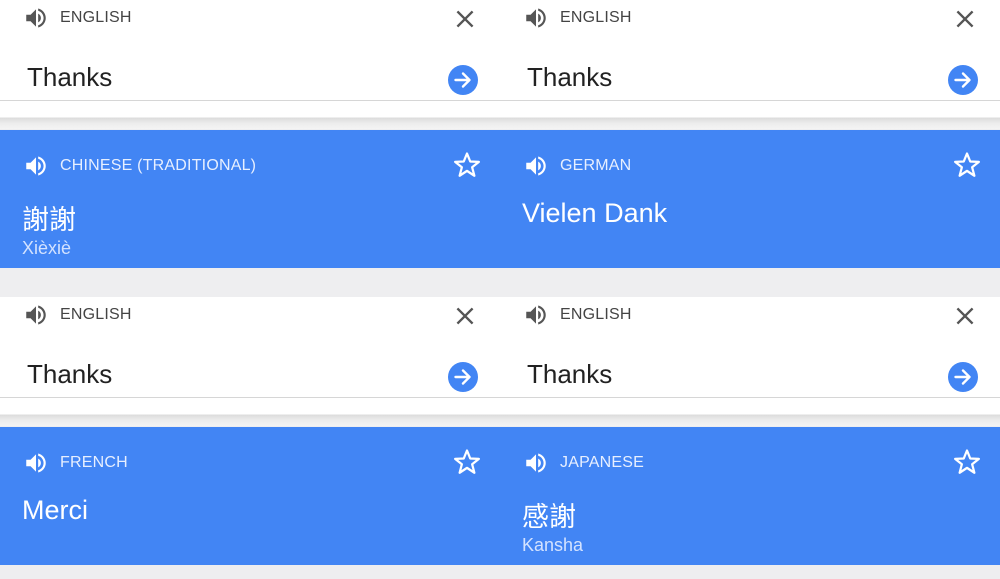  I want to click on target-lang-row: JAPANESE, so click(583, 463).